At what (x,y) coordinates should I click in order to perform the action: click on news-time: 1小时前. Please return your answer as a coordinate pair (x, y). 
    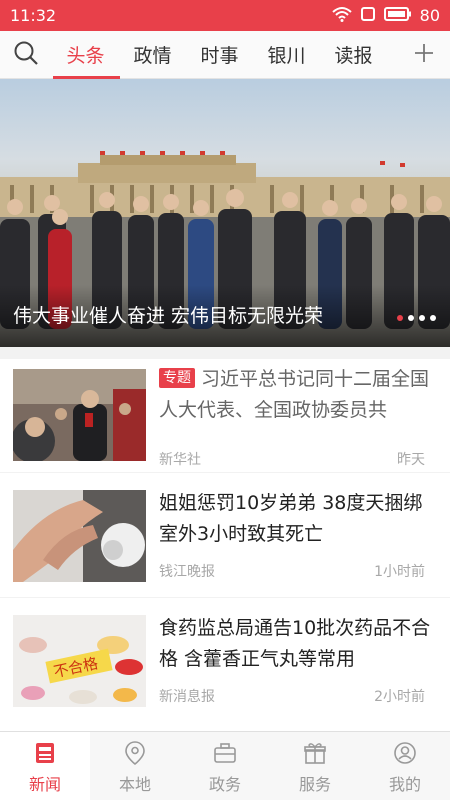
    Looking at the image, I should click on (399, 572).